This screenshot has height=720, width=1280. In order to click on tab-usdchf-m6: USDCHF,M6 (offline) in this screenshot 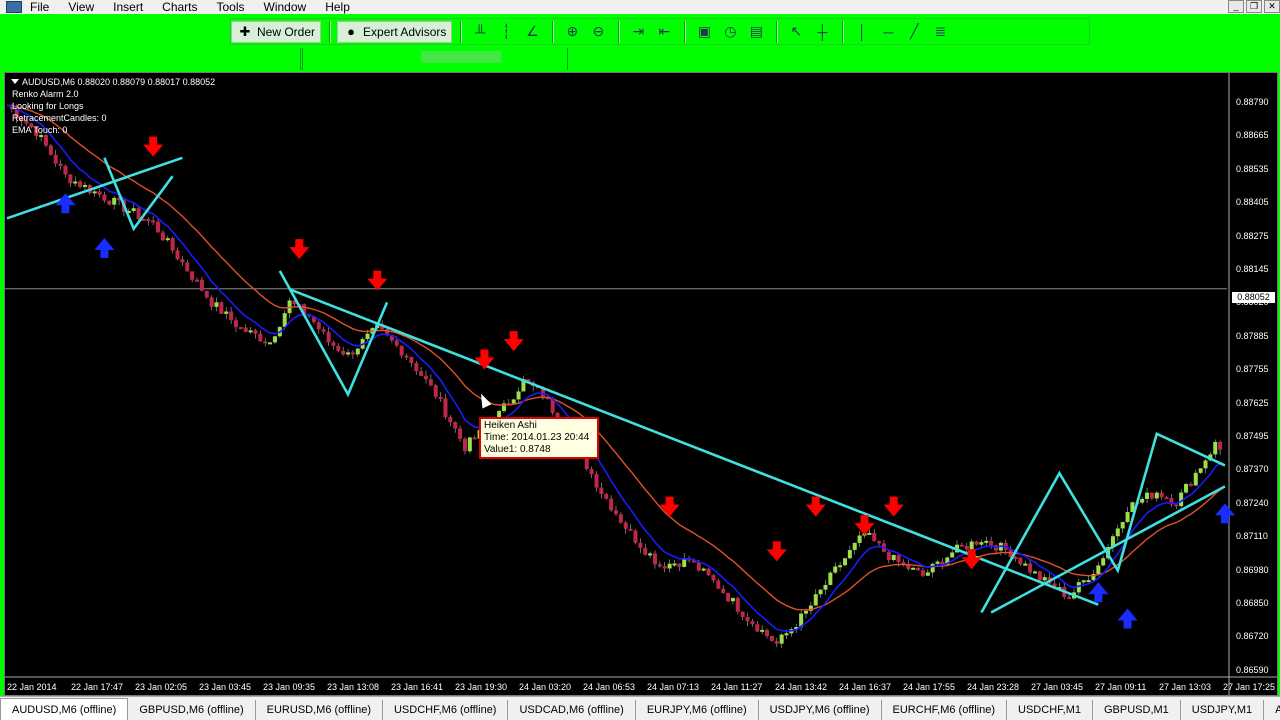, I will do `click(446, 710)`.